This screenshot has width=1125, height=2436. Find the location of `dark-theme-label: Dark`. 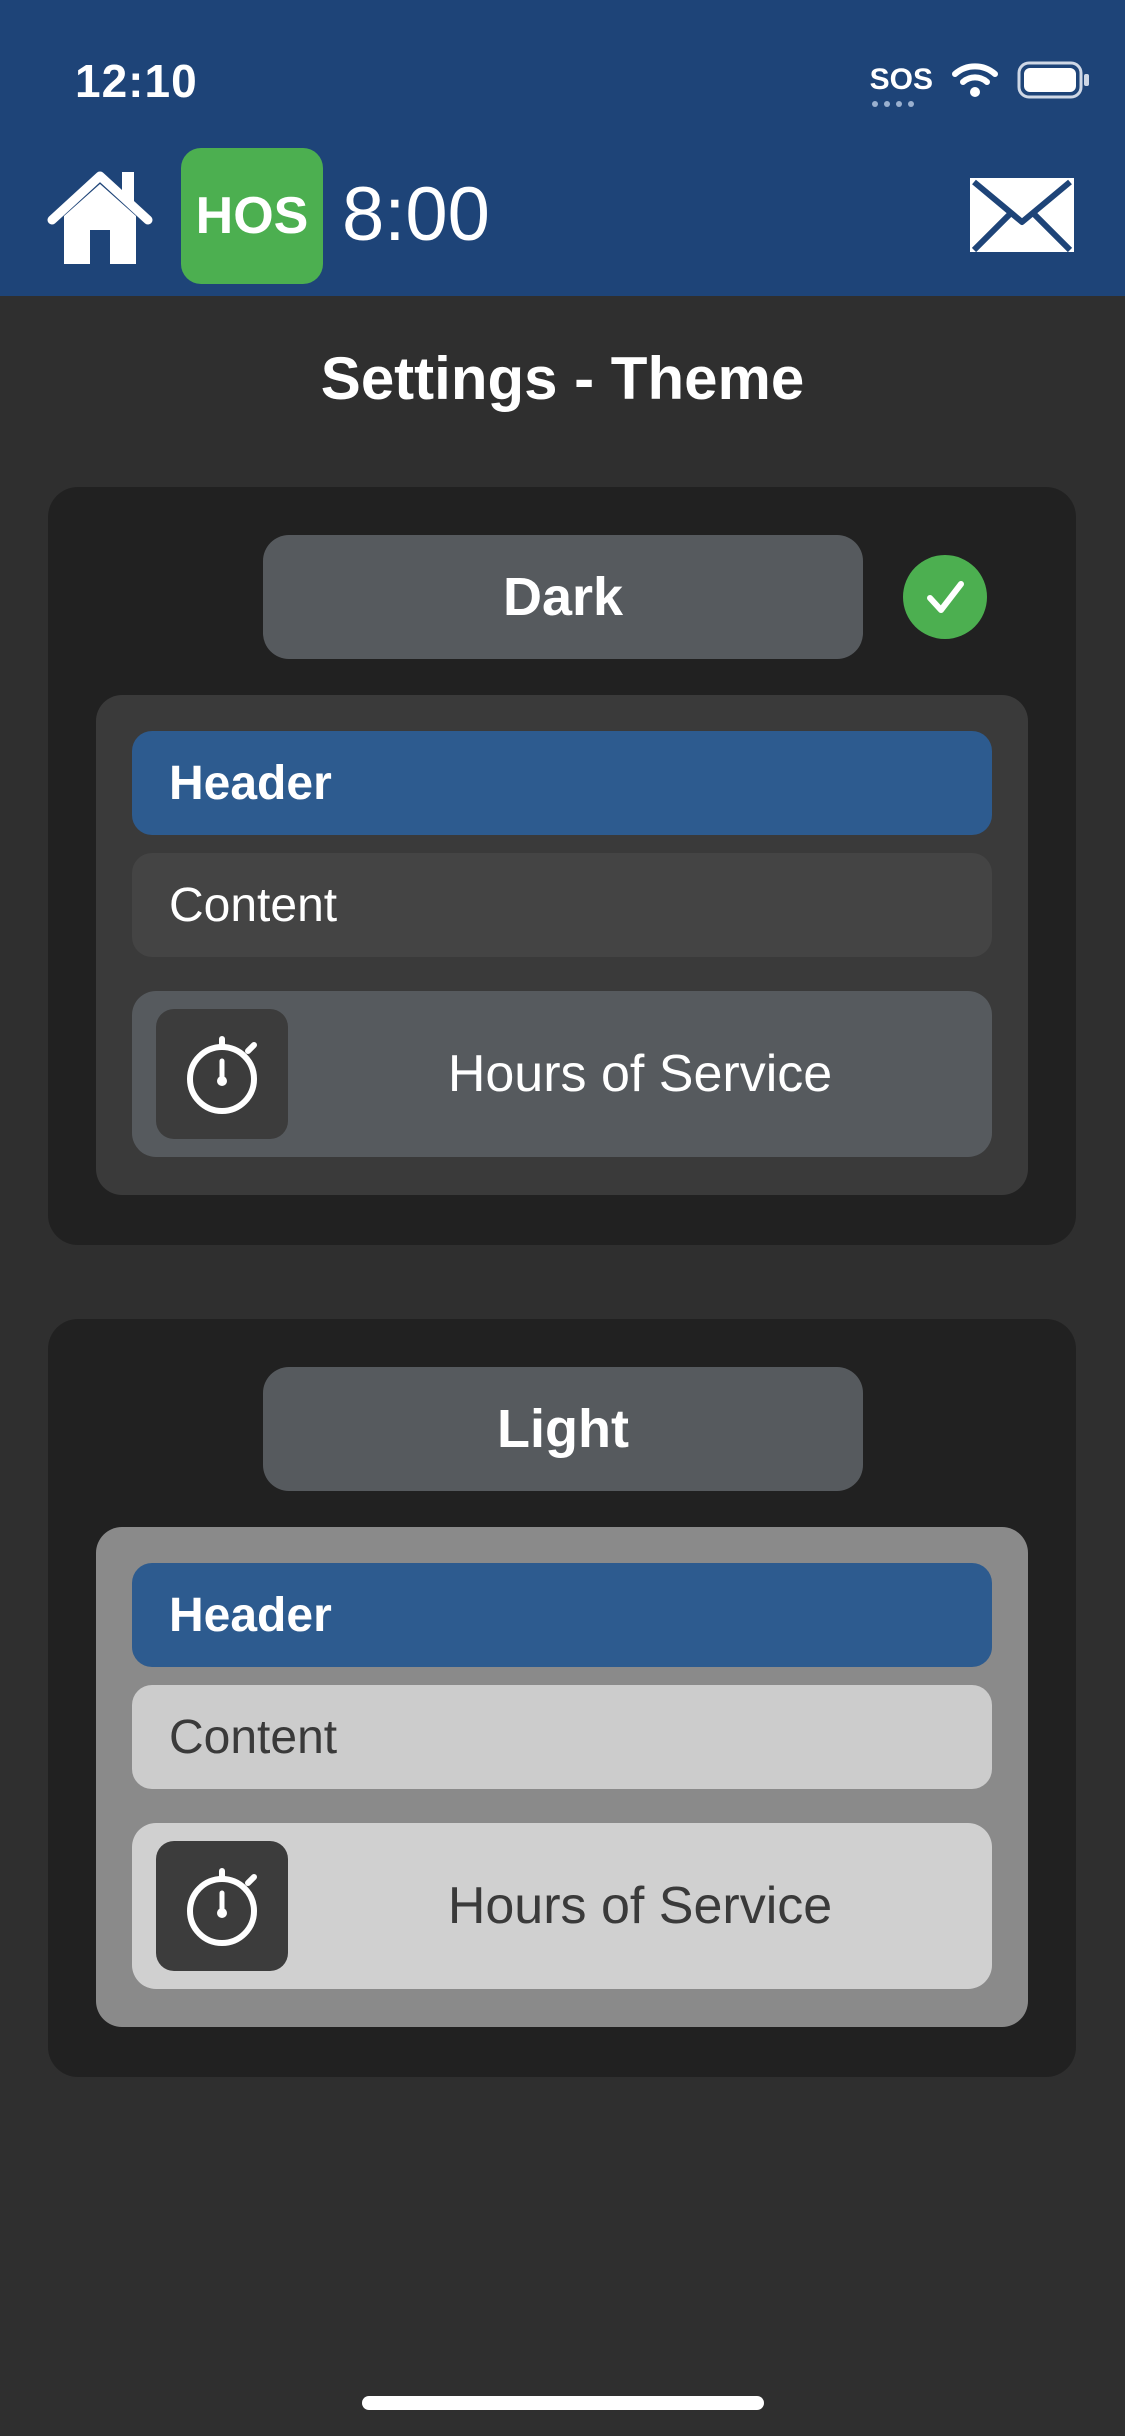

dark-theme-label: Dark is located at coordinates (563, 597).